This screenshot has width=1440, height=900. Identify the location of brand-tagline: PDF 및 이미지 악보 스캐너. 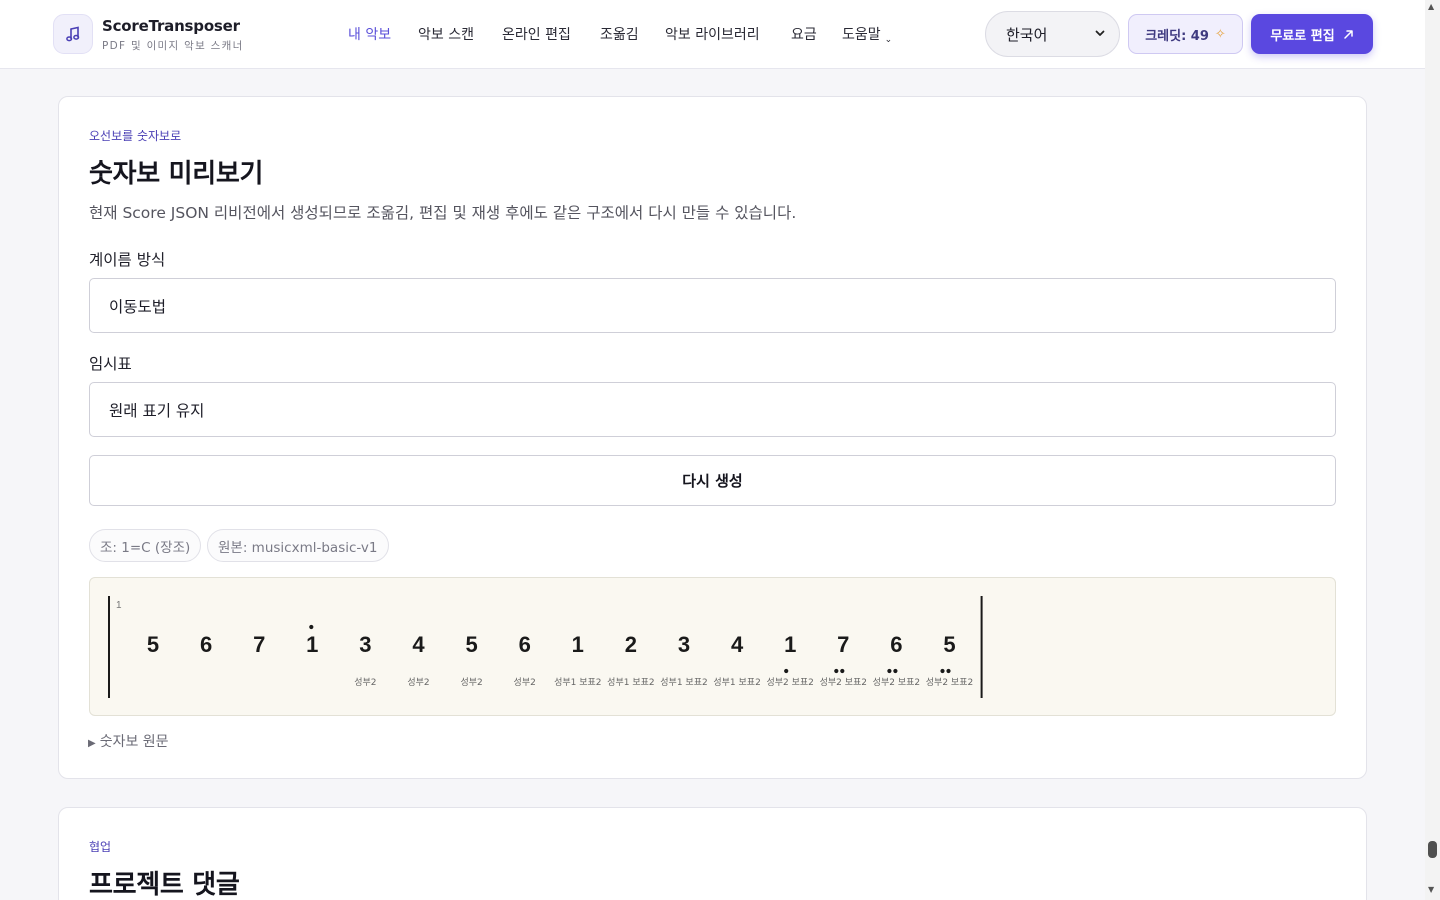
(173, 46).